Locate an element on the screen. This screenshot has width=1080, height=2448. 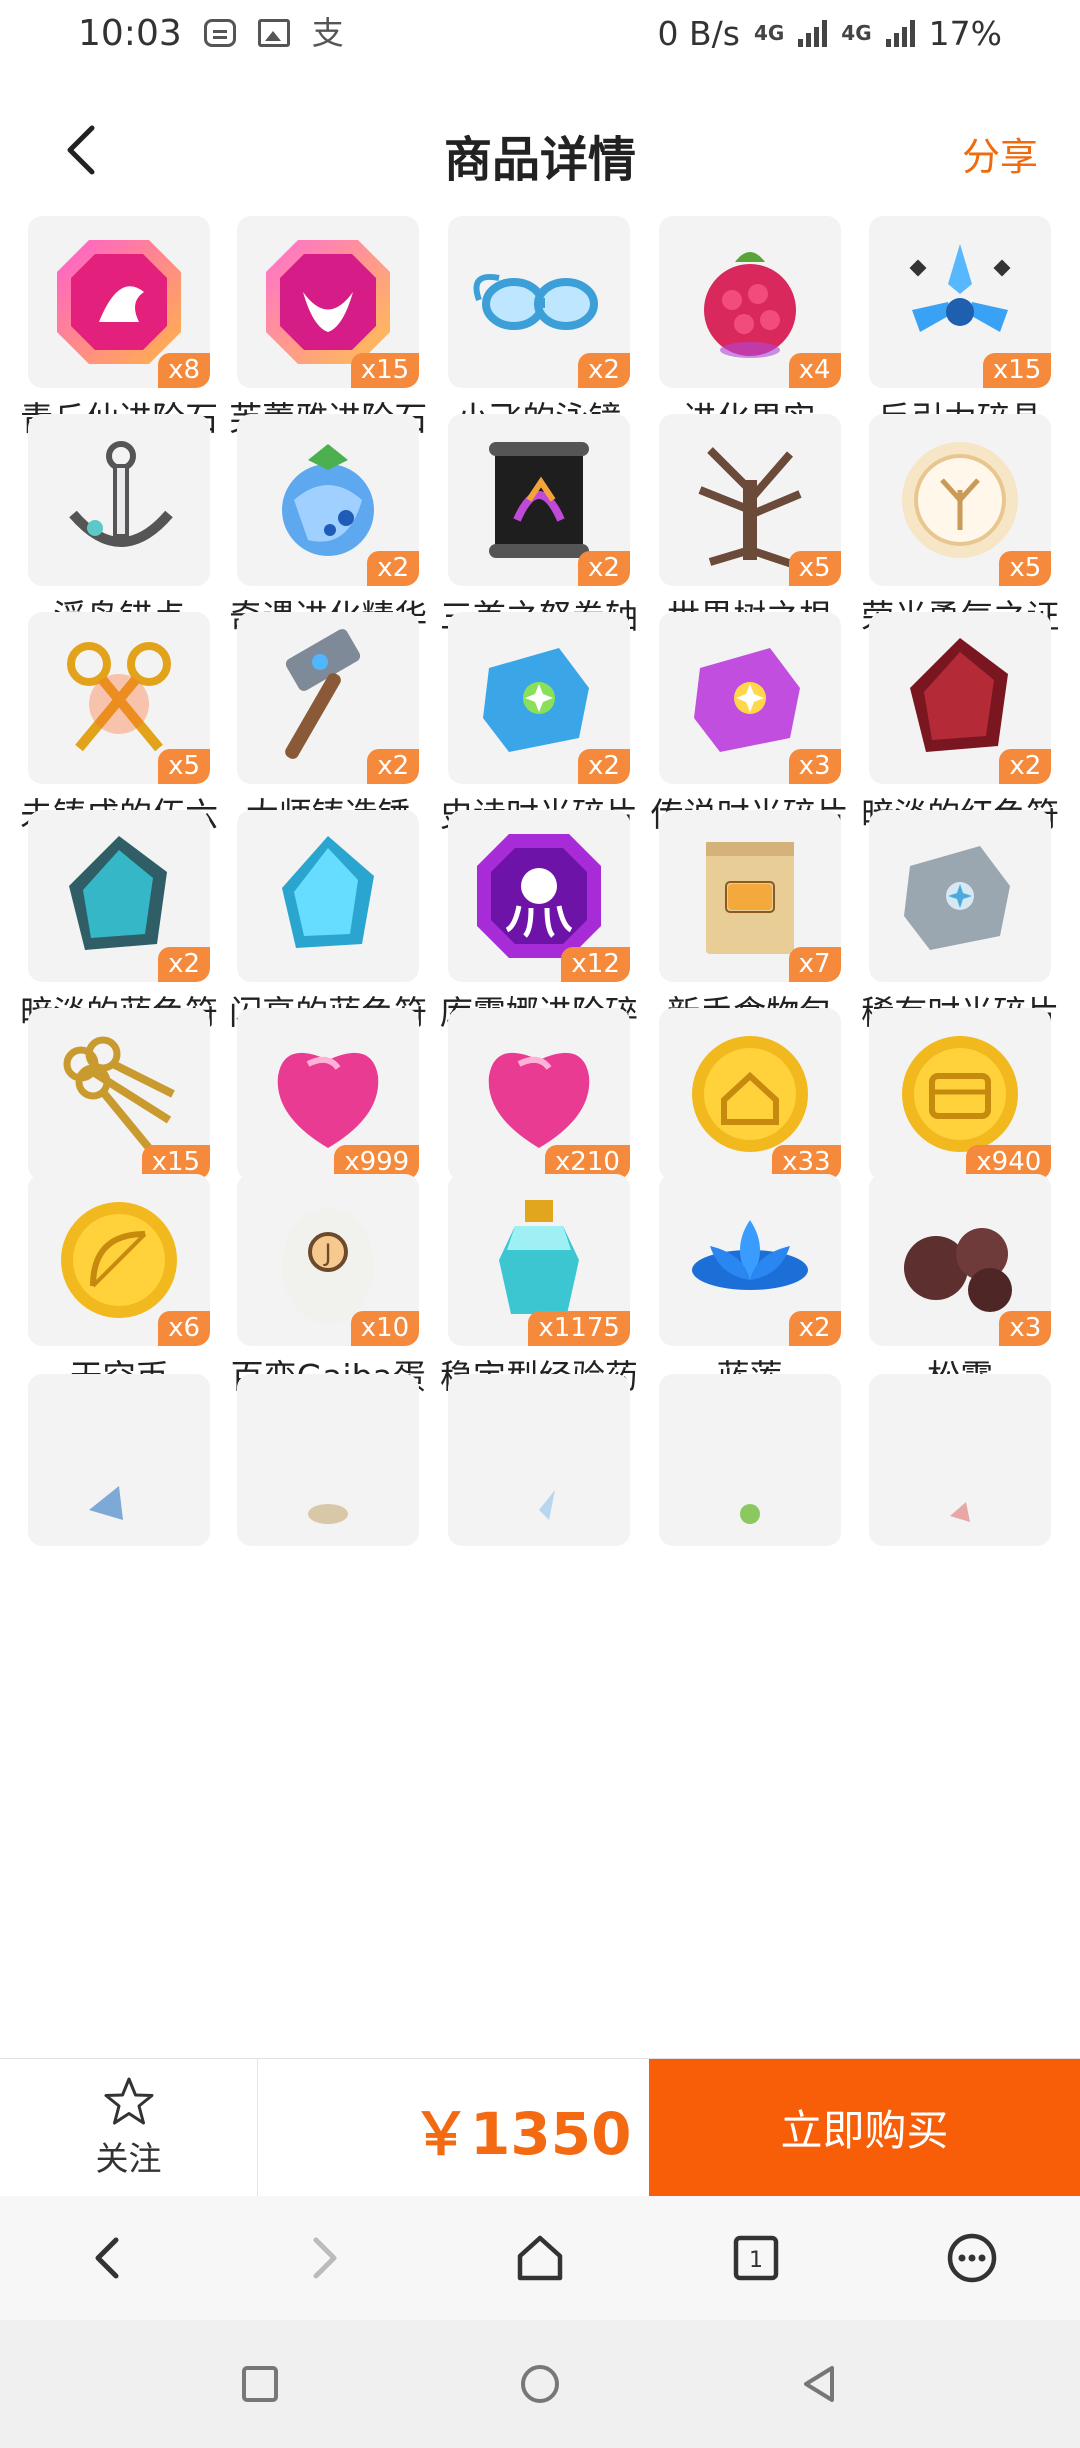
price: ￥1350 is located at coordinates (522, 2134).